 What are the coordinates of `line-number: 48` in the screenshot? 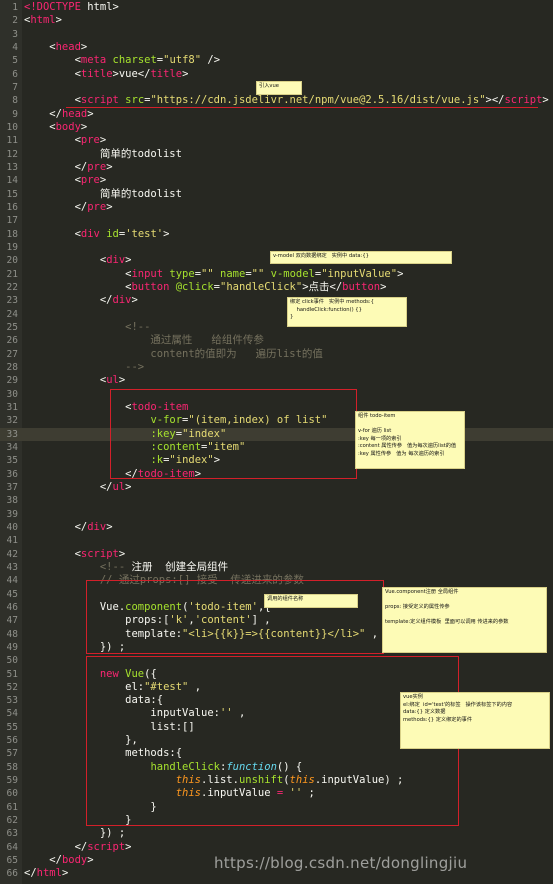 It's located at (12, 634).